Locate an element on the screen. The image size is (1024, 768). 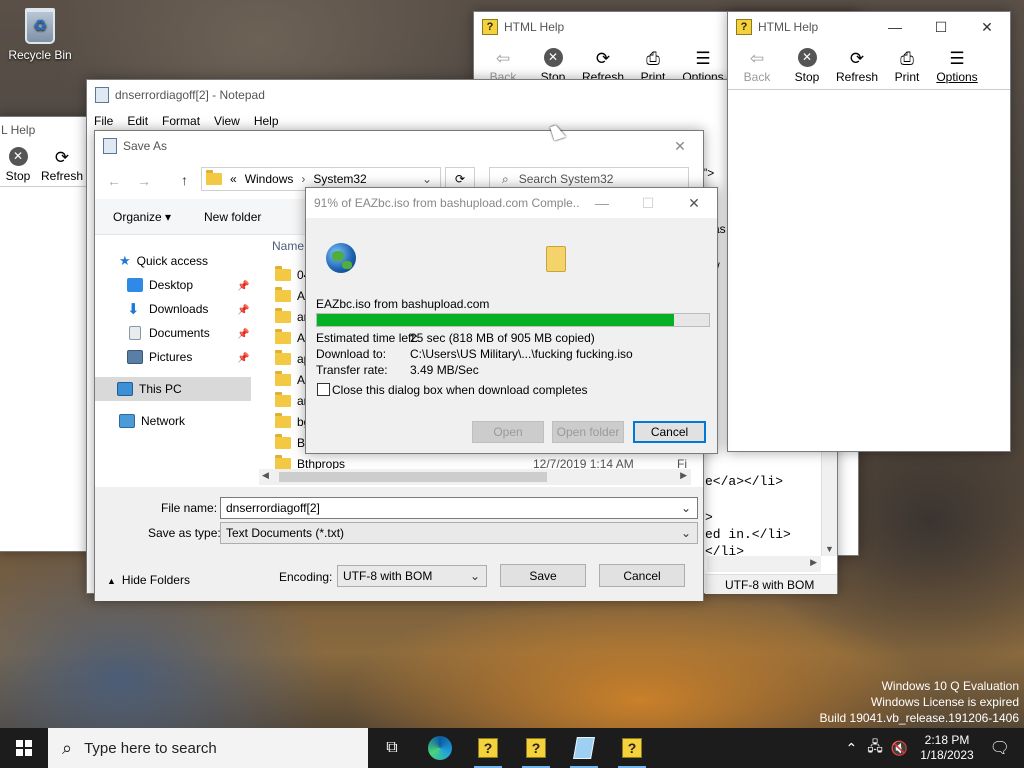
star-icon: ★ is located at coordinates (125, 260).